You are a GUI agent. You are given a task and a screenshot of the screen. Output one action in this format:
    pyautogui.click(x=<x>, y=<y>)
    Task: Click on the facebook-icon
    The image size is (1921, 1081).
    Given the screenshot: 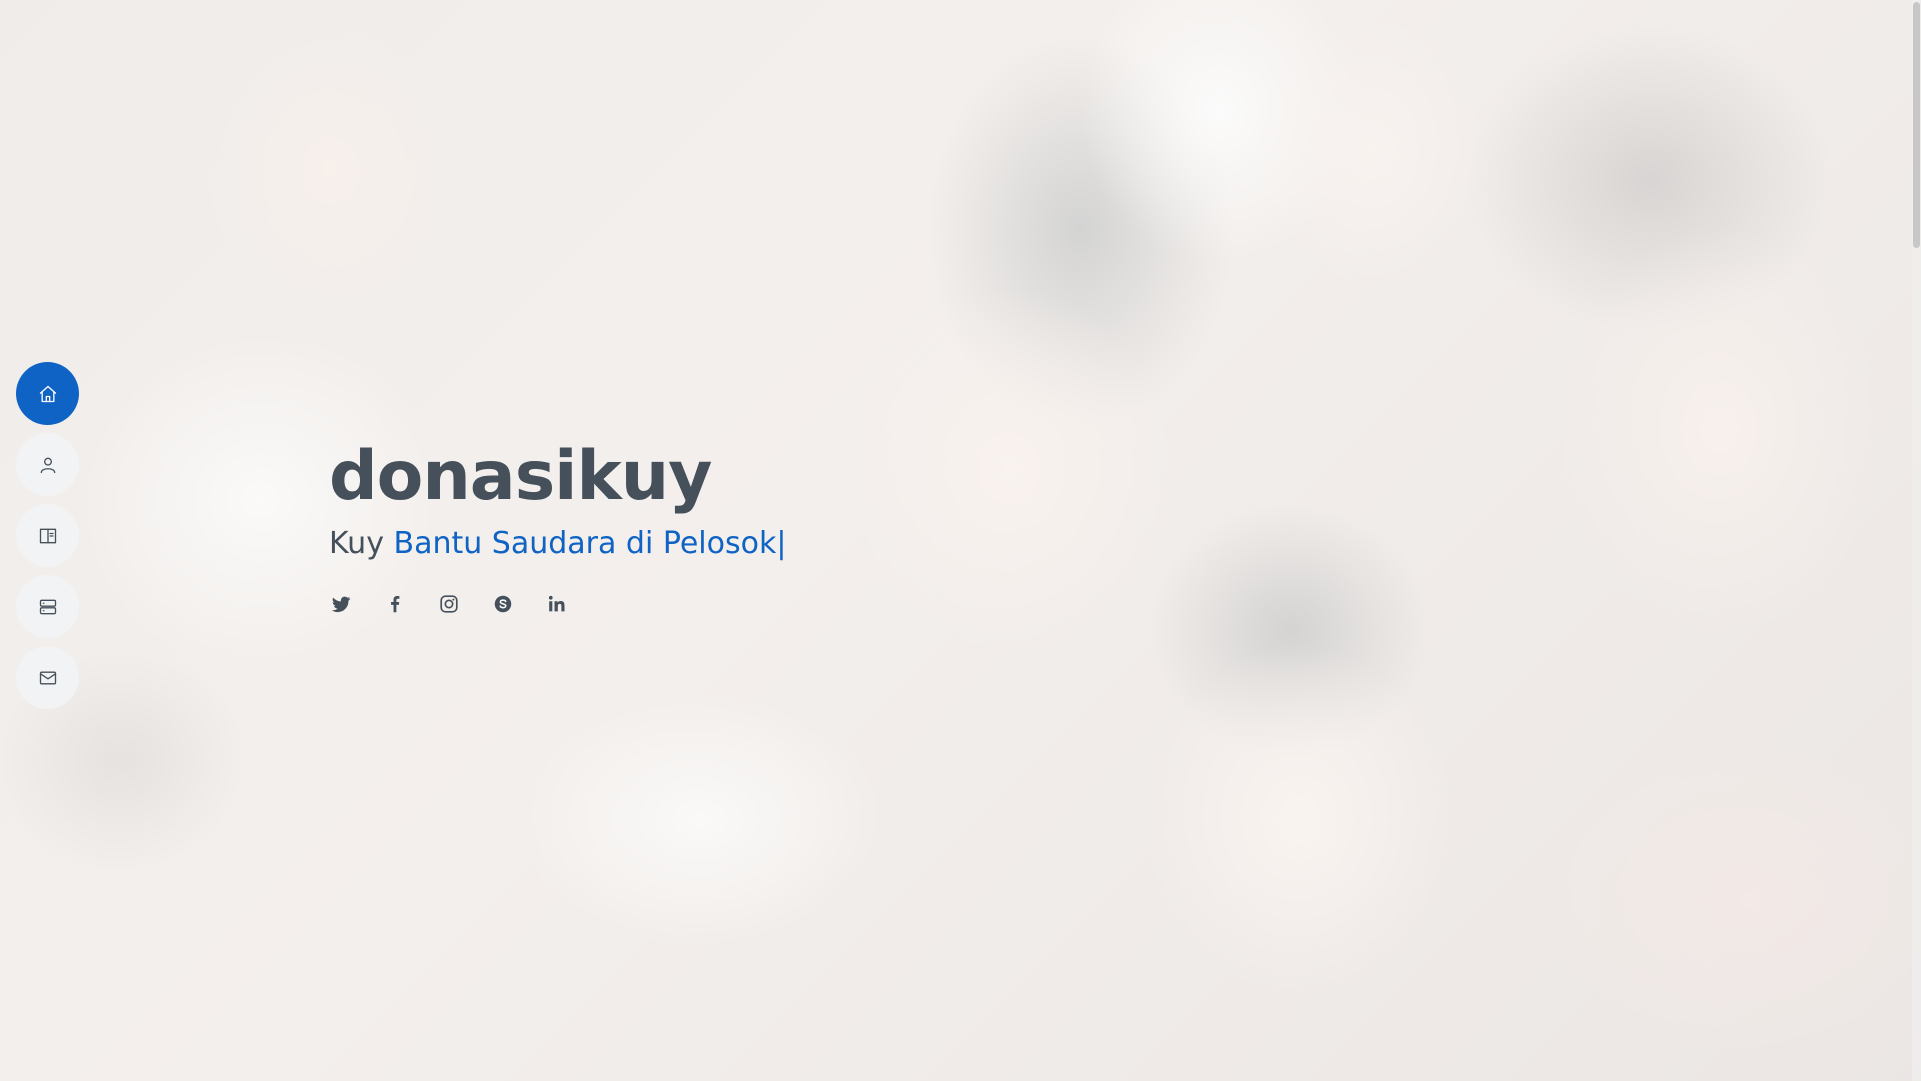 What is the action you would take?
    pyautogui.click(x=395, y=604)
    